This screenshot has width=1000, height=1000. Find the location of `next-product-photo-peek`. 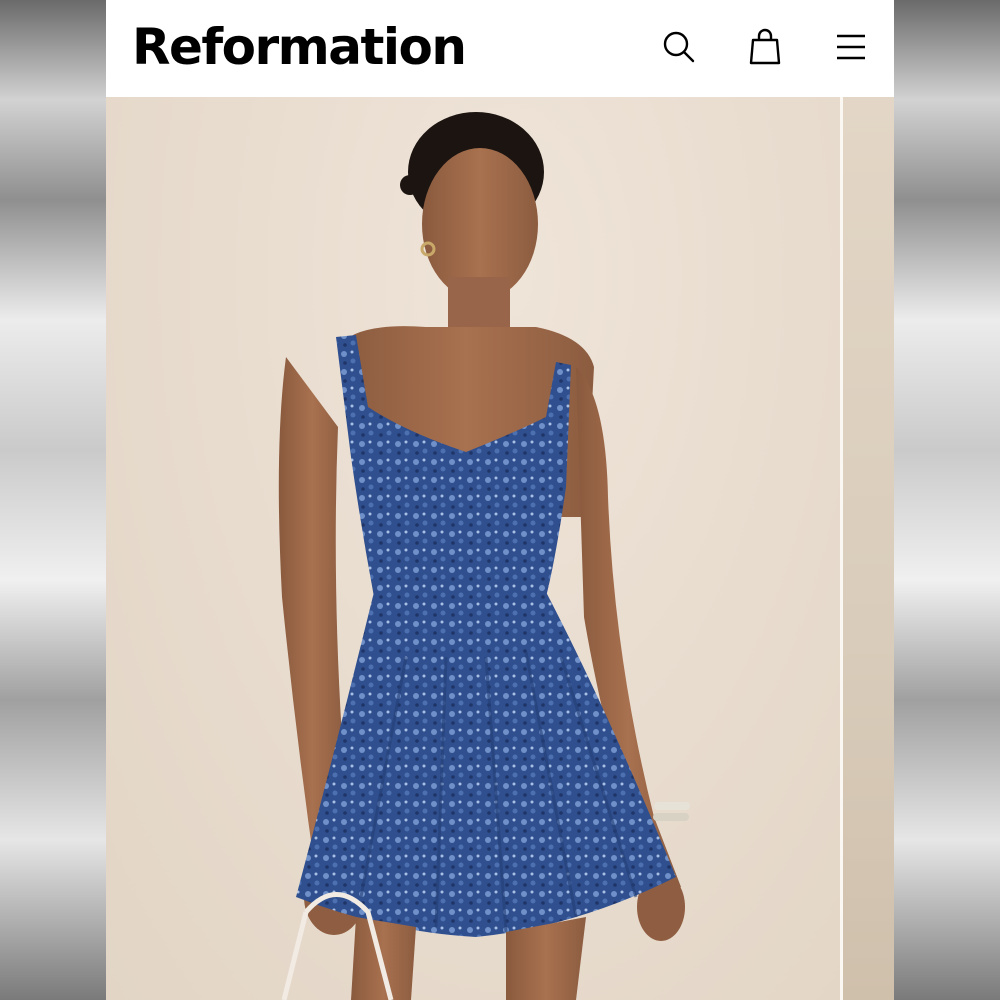

next-product-photo-peek is located at coordinates (868, 548).